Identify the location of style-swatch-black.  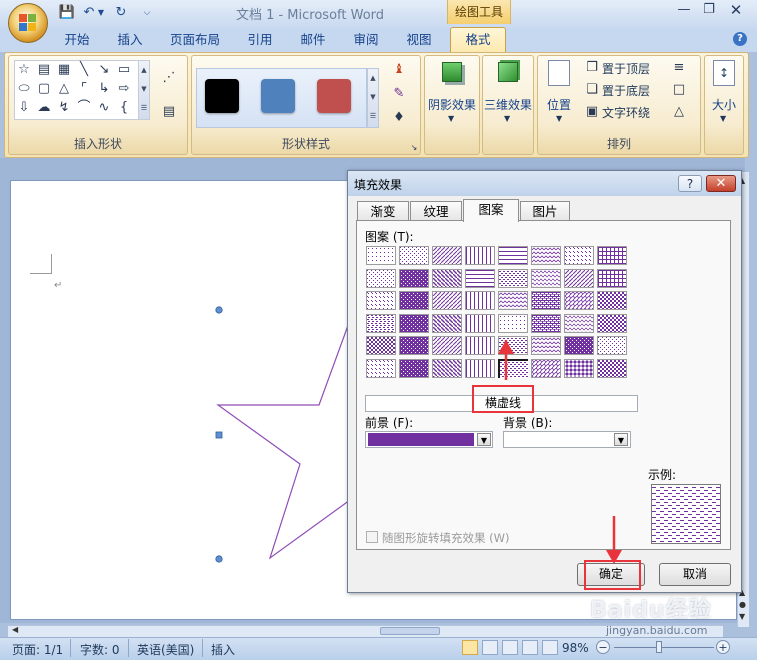
(222, 96).